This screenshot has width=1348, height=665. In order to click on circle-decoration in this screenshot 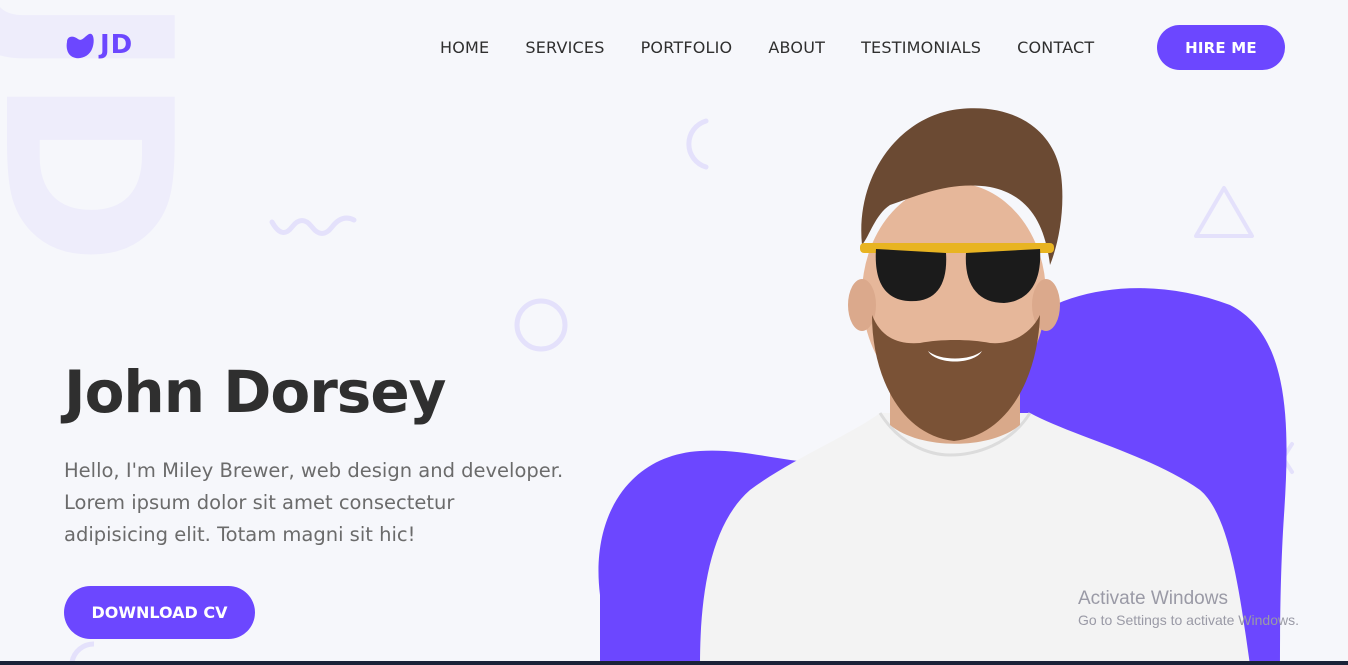, I will do `click(541, 325)`.